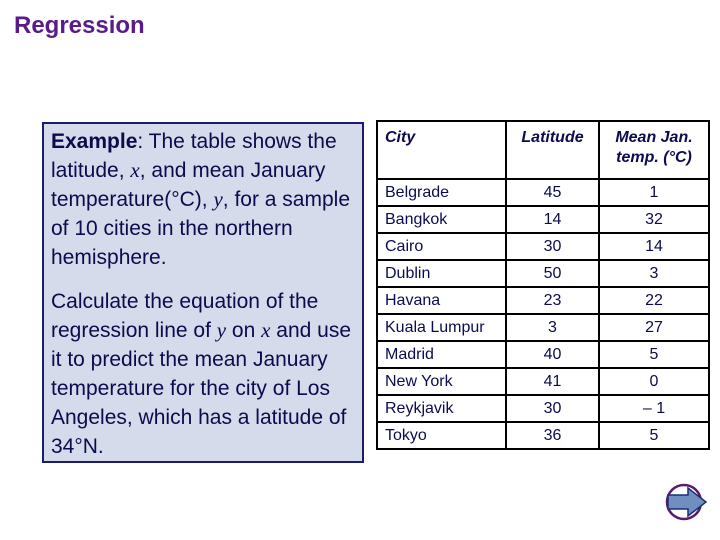  Describe the element at coordinates (135, 170) in the screenshot. I see `var-x: x` at that location.